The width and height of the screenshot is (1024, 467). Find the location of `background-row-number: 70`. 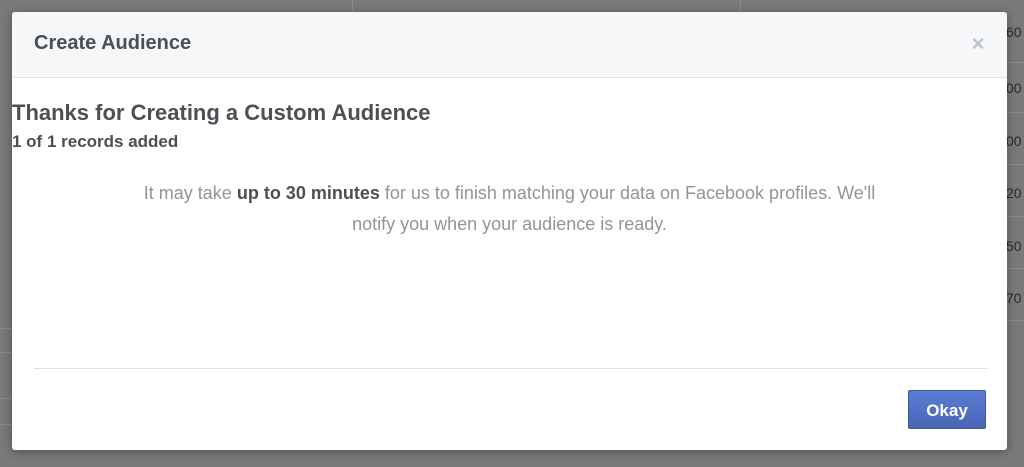

background-row-number: 70 is located at coordinates (1014, 298).